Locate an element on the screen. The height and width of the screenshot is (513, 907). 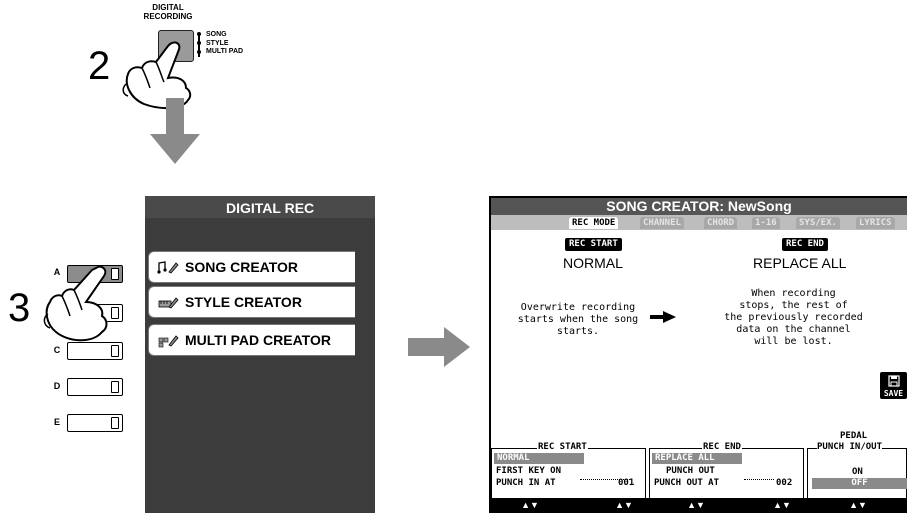
rec-end-badge: REC END is located at coordinates (805, 244).